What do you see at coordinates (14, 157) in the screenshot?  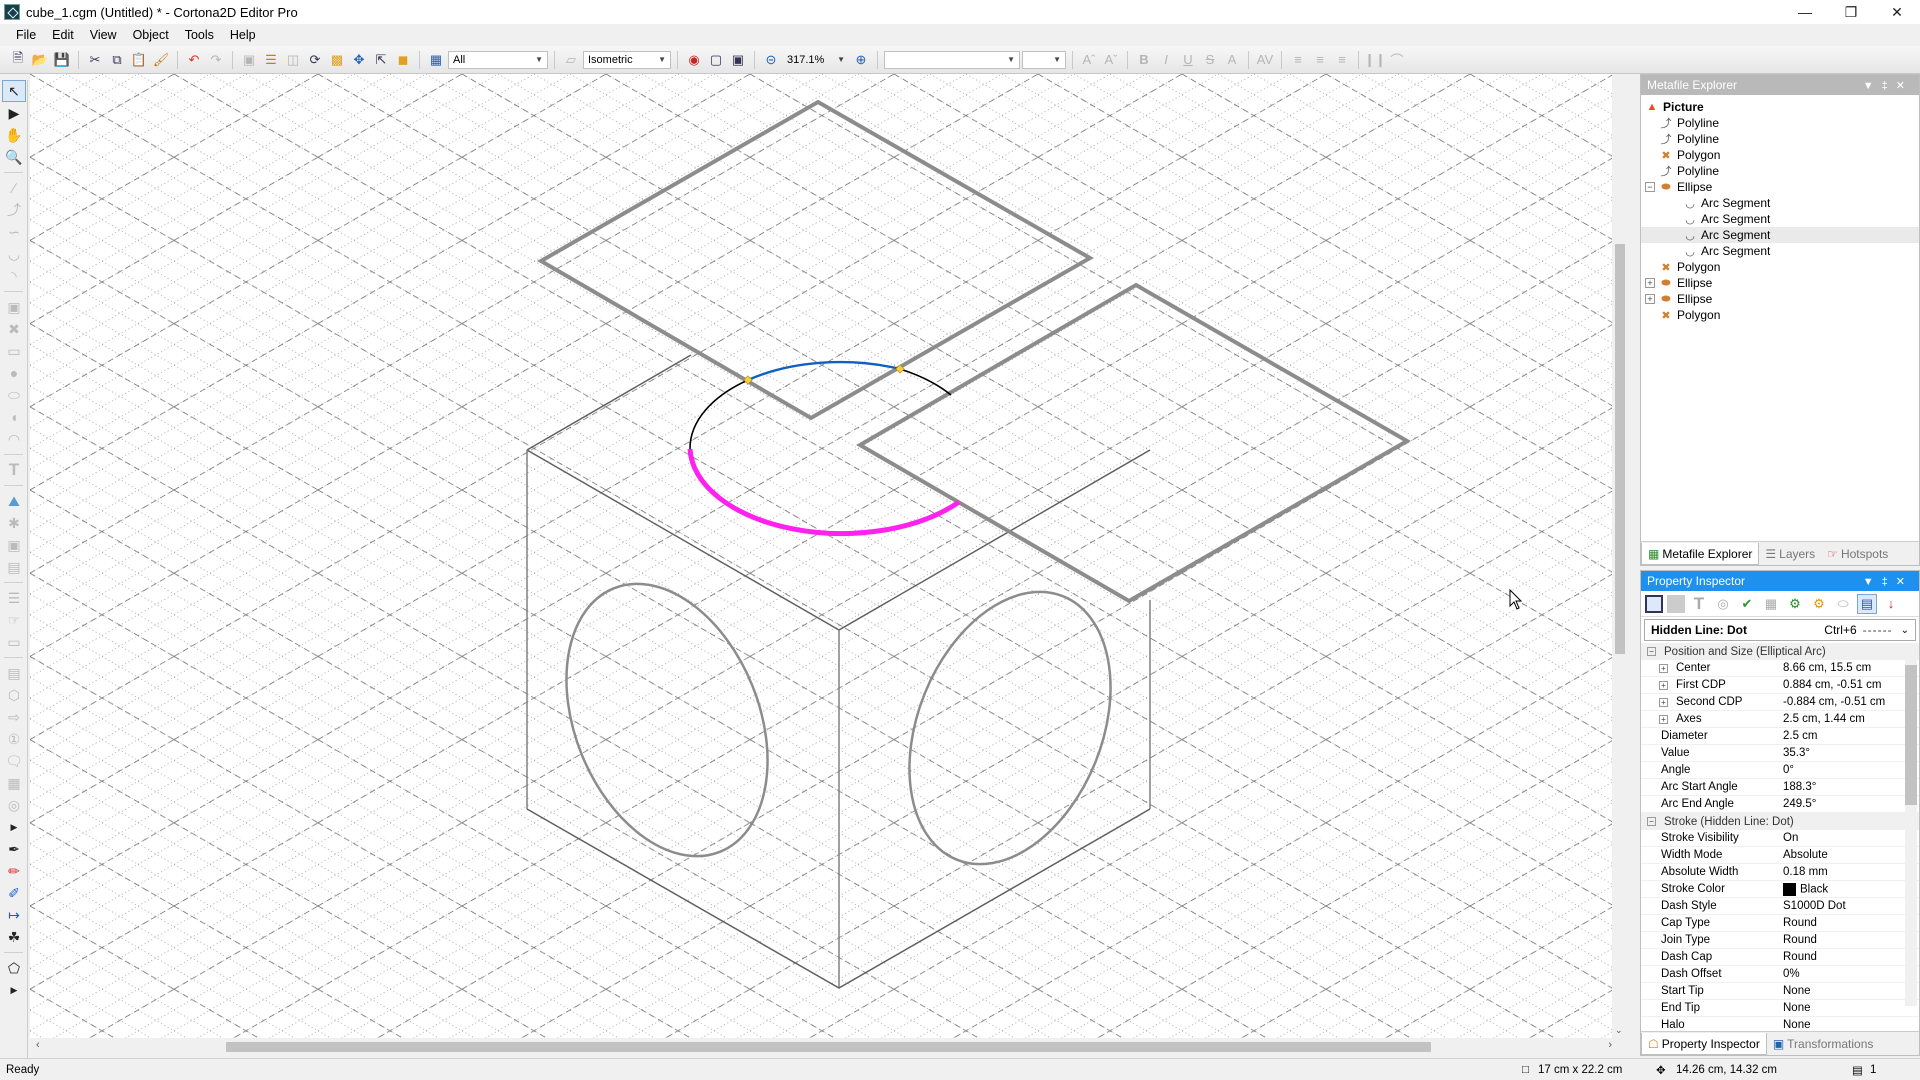 I see `zoom-tool-icon: 🔍` at bounding box center [14, 157].